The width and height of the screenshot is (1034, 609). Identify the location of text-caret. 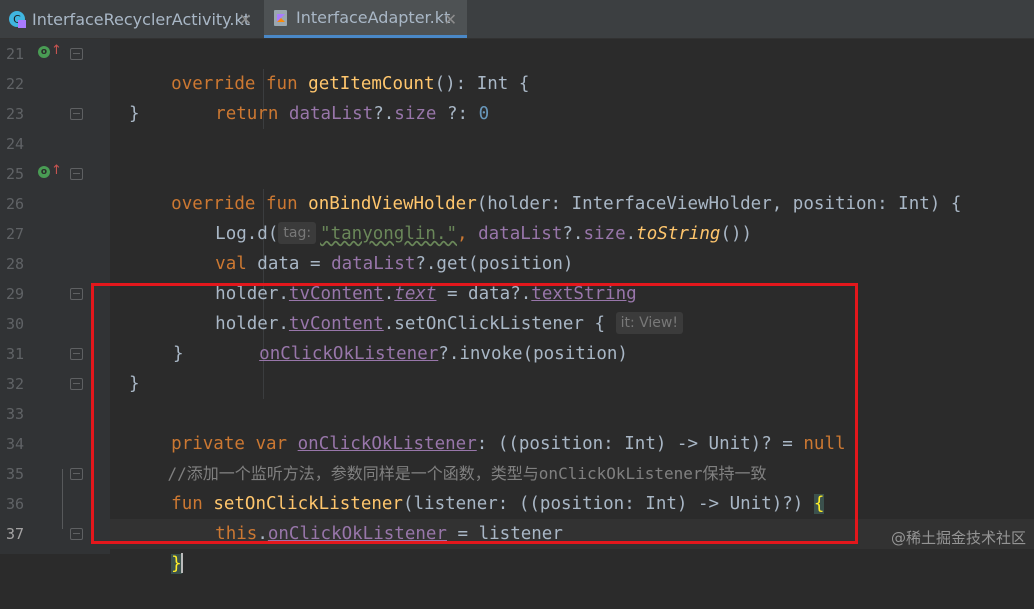
(181, 563).